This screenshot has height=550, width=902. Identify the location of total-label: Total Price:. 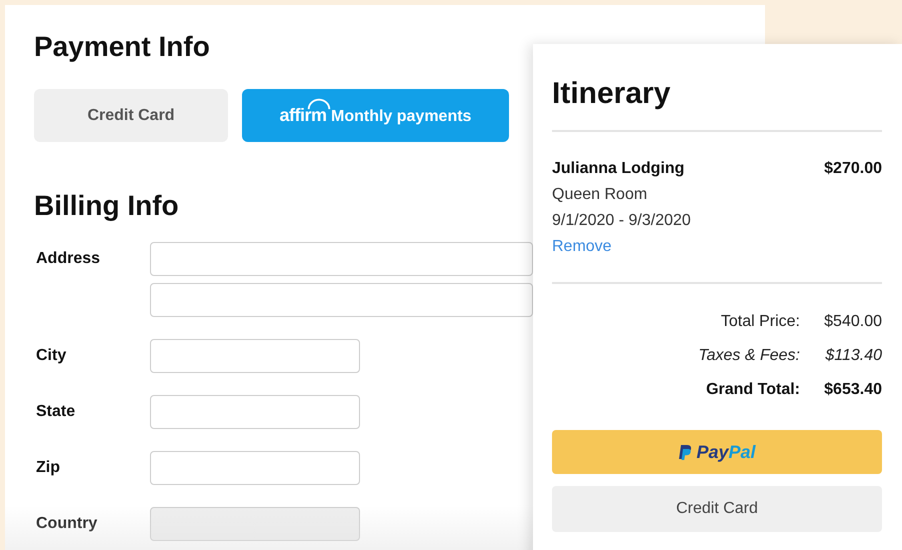
(760, 322).